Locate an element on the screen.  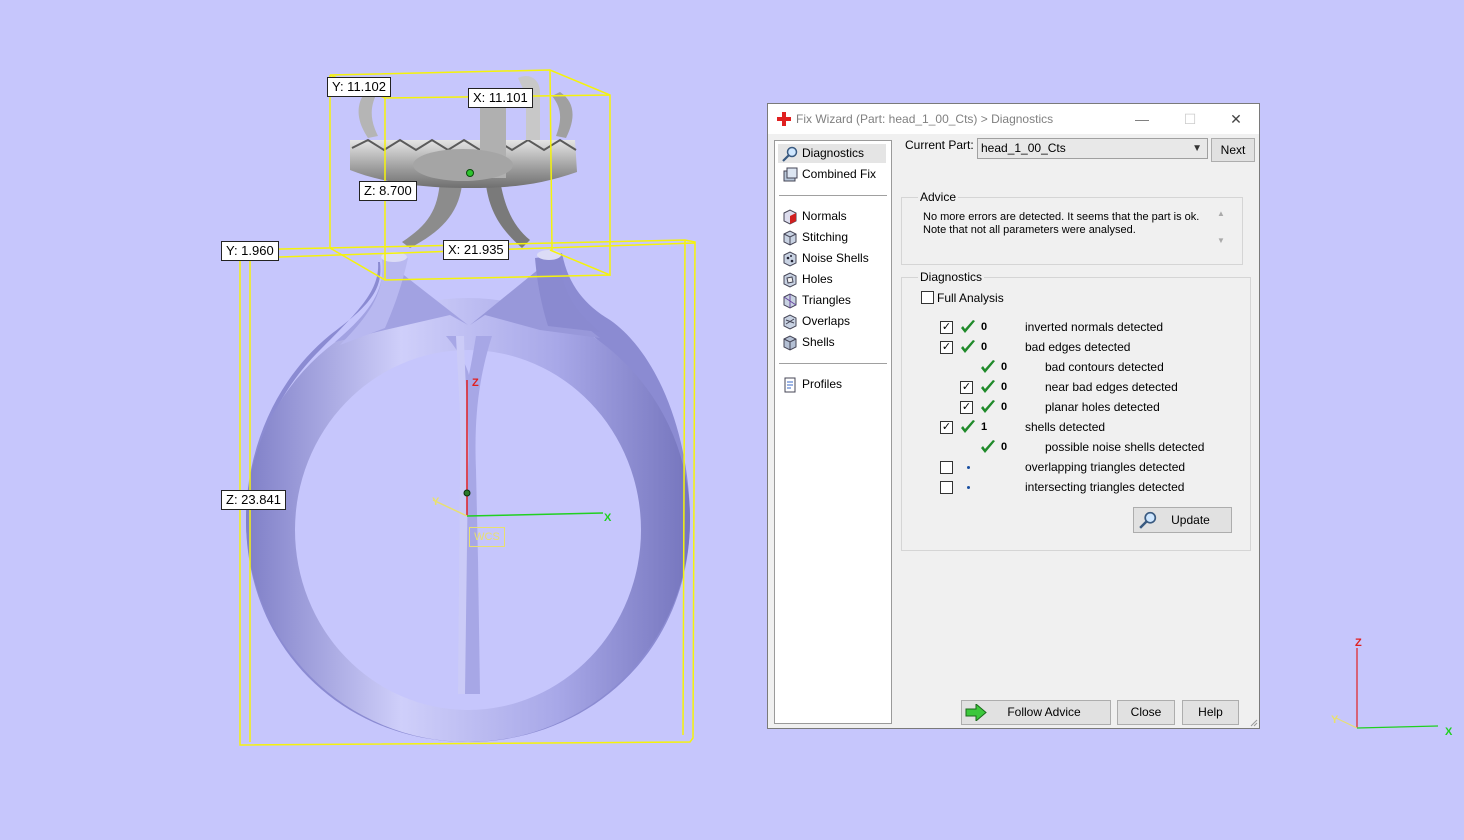
nav-stitching: Stitching is located at coordinates (832, 237).